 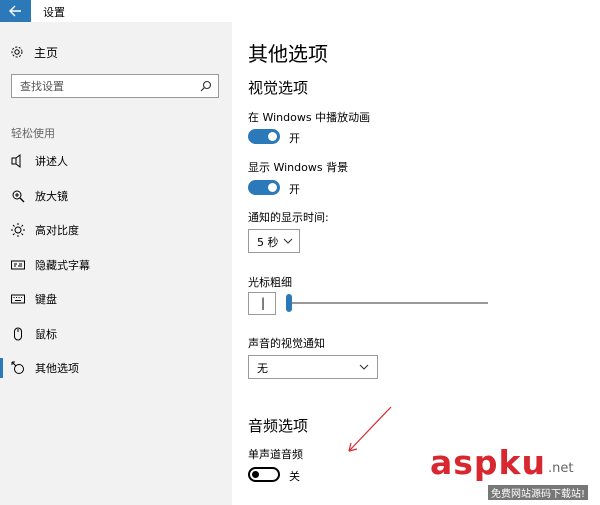 What do you see at coordinates (116, 196) in the screenshot?
I see `sidebar-item-magnifier: 放大镜` at bounding box center [116, 196].